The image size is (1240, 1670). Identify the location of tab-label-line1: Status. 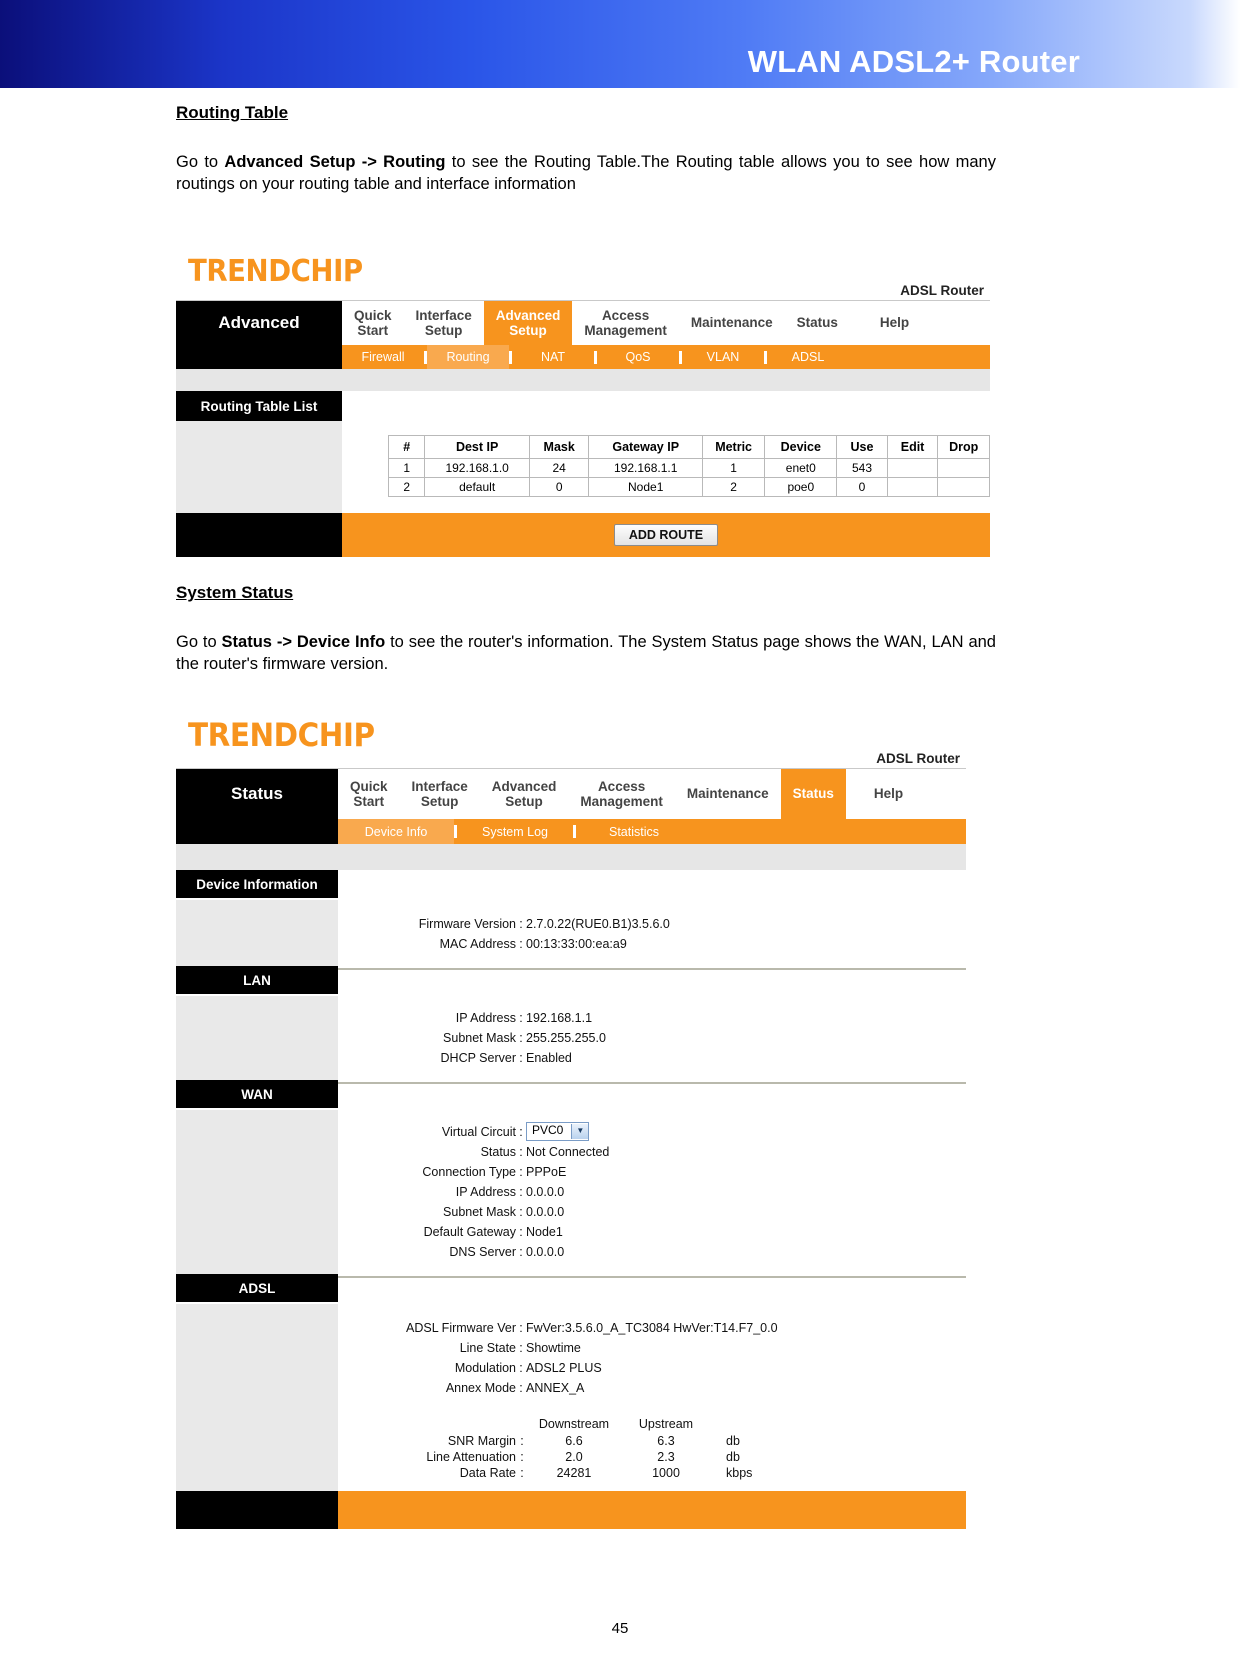
(817, 323).